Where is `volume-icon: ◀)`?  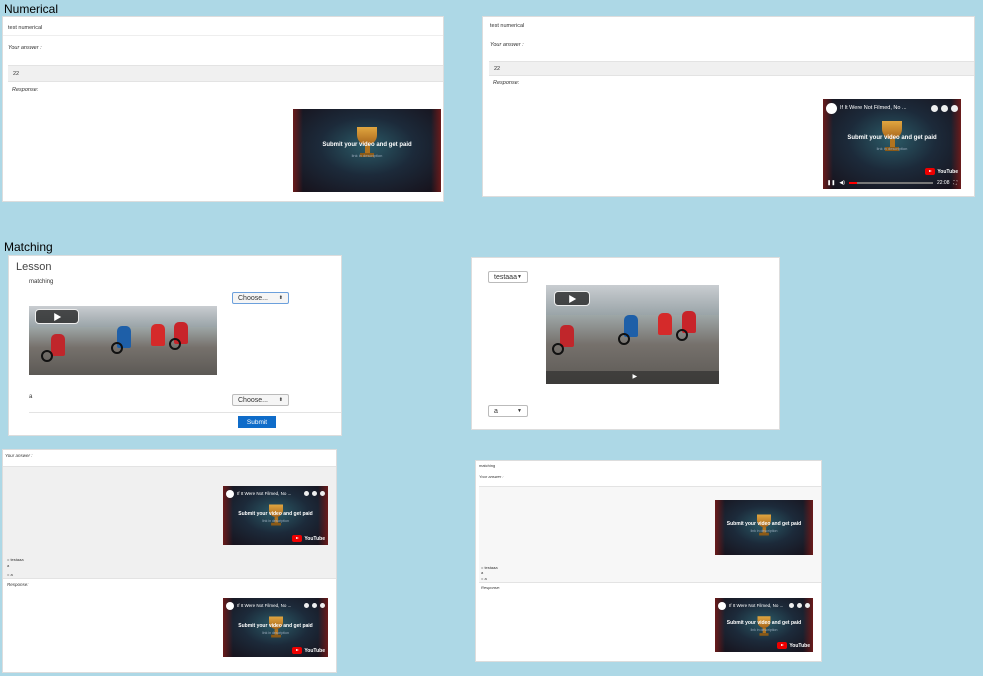 volume-icon: ◀) is located at coordinates (842, 183).